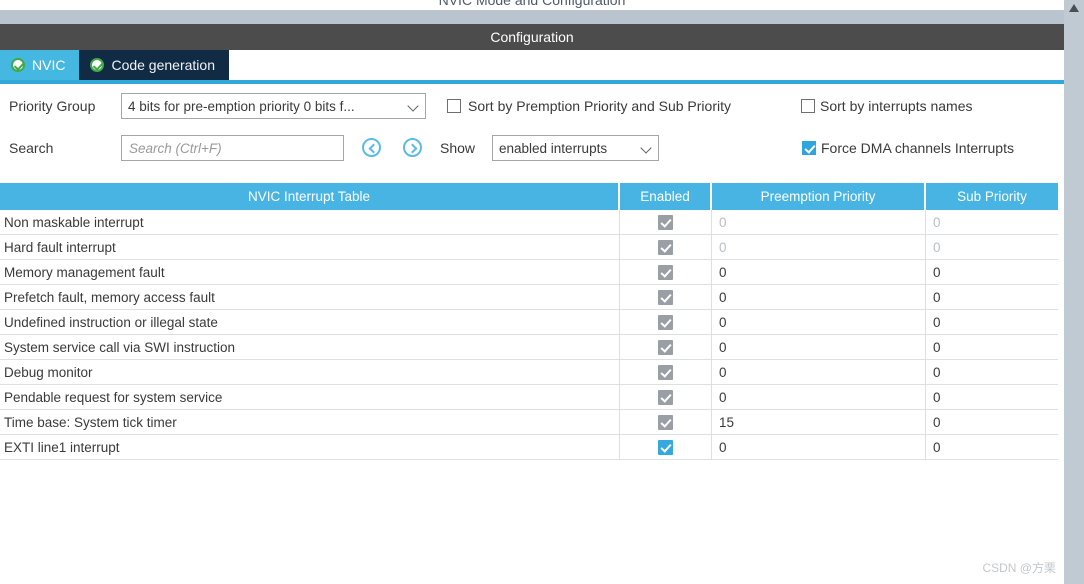 The width and height of the screenshot is (1084, 584). What do you see at coordinates (310, 422) in the screenshot?
I see `interrupt-name-cell: Time base: System tick timer` at bounding box center [310, 422].